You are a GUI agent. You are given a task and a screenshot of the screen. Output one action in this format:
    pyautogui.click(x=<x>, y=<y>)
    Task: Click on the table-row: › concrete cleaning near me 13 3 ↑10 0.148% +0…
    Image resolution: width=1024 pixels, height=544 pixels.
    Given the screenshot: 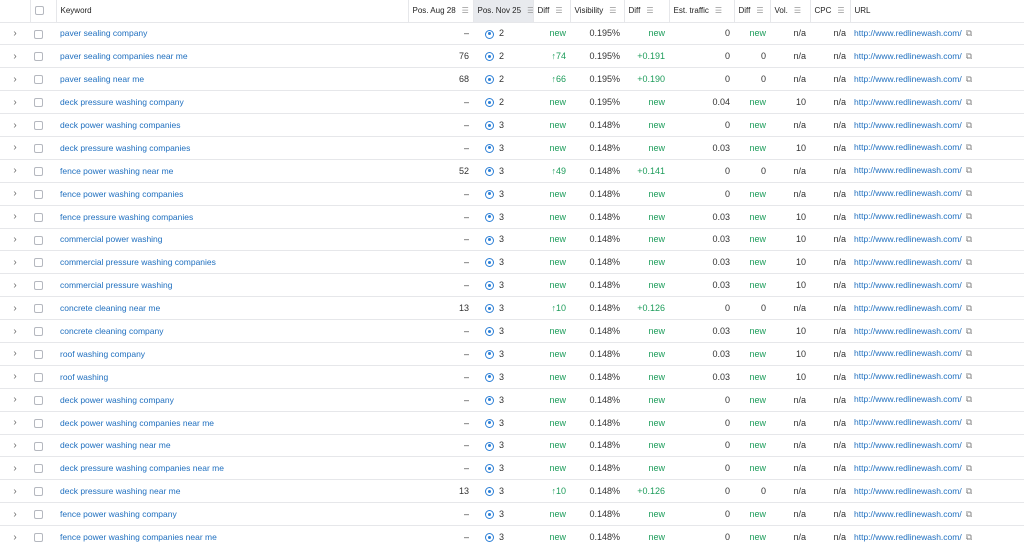 What is the action you would take?
    pyautogui.click(x=512, y=308)
    